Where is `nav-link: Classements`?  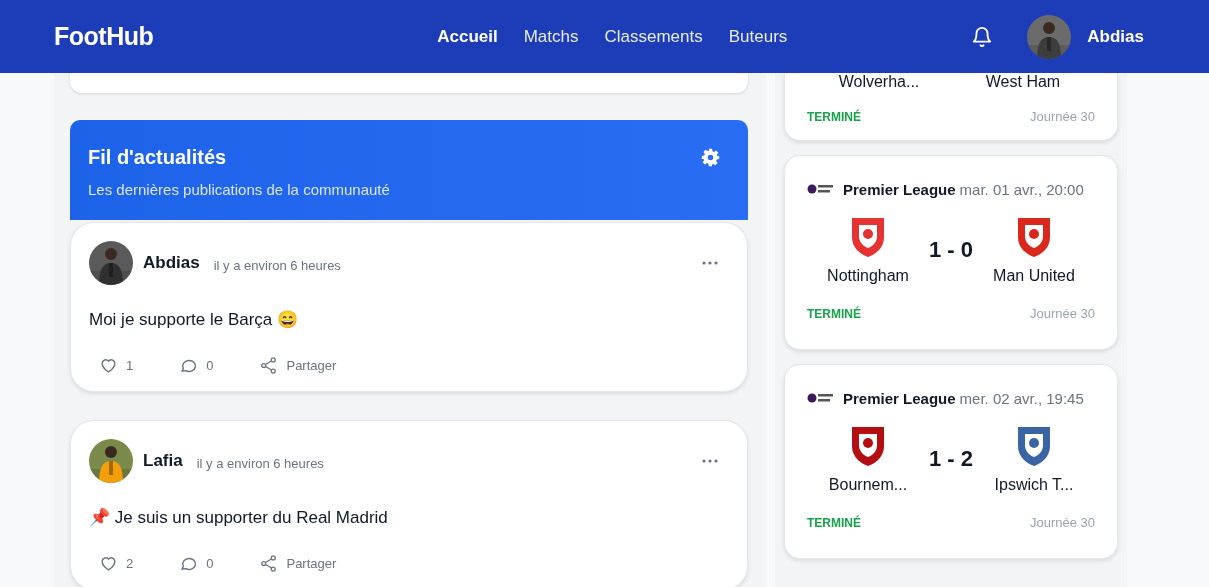
nav-link: Classements is located at coordinates (653, 36).